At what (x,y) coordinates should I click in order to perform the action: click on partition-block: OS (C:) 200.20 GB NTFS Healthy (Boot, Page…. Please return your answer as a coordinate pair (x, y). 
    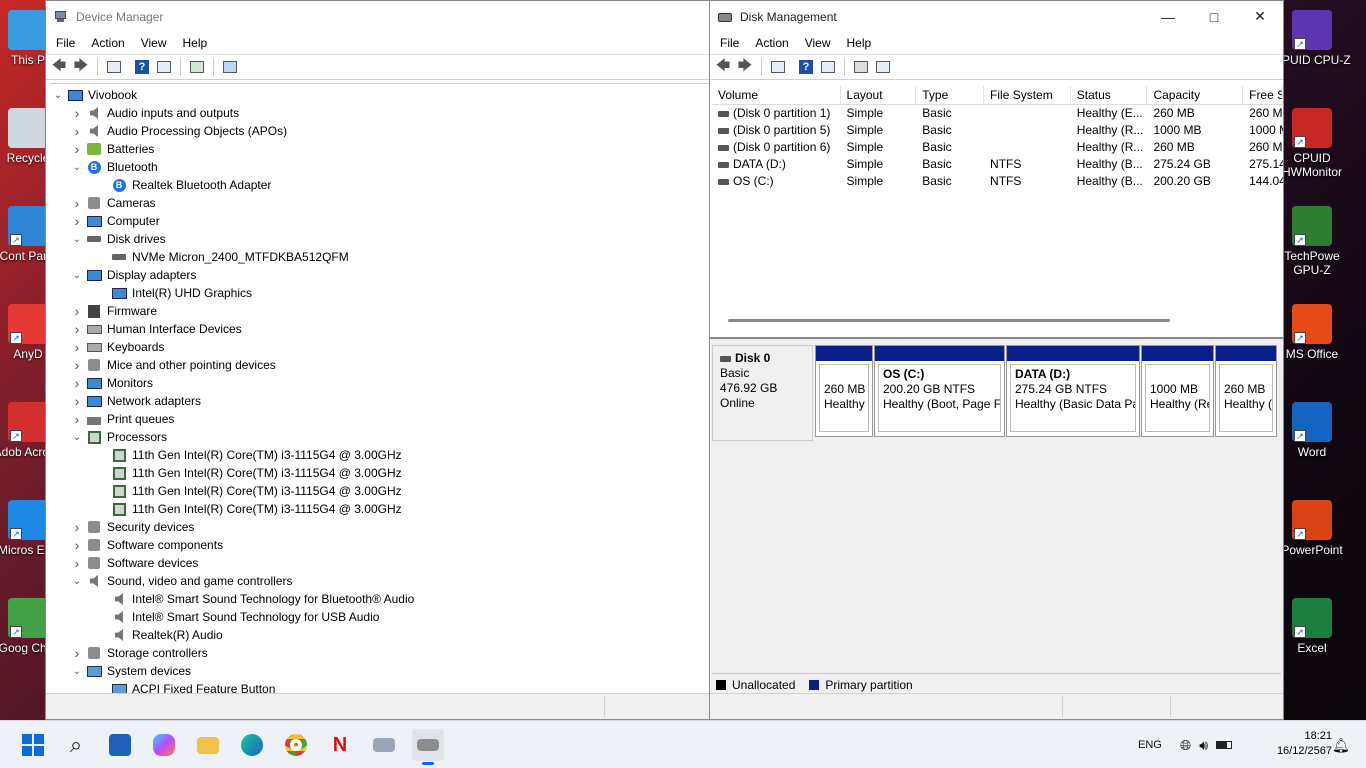
    Looking at the image, I should click on (939, 391).